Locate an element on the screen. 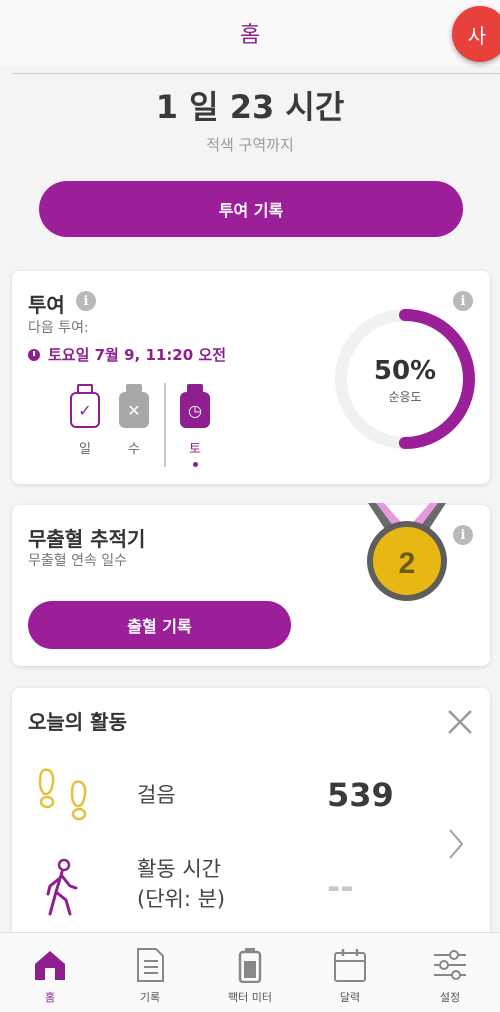 This screenshot has height=1012, width=500. day-bottle-wednesday: ✕ 수 is located at coordinates (134, 420).